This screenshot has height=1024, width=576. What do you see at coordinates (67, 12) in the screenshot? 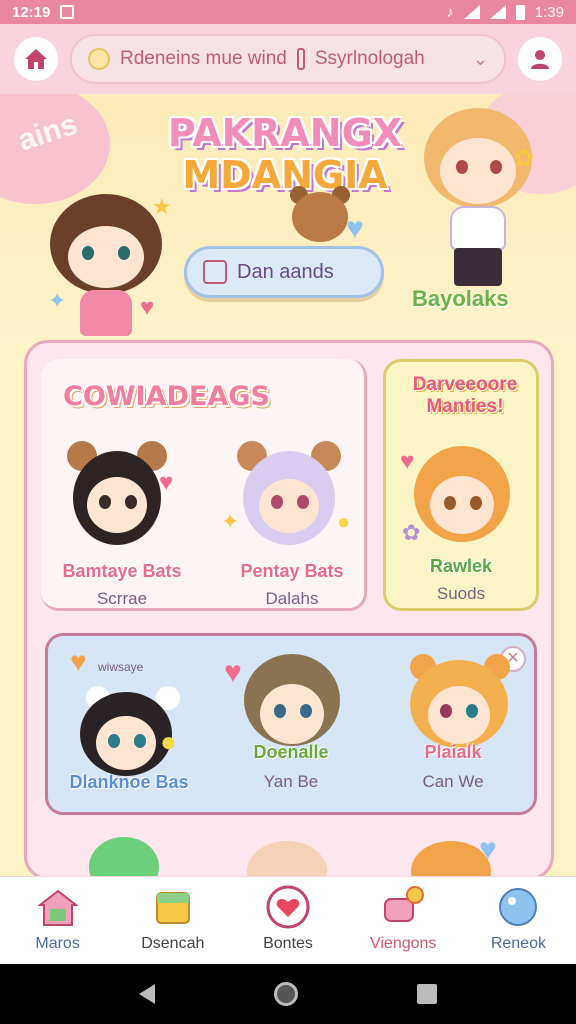
I see `notification-icon` at bounding box center [67, 12].